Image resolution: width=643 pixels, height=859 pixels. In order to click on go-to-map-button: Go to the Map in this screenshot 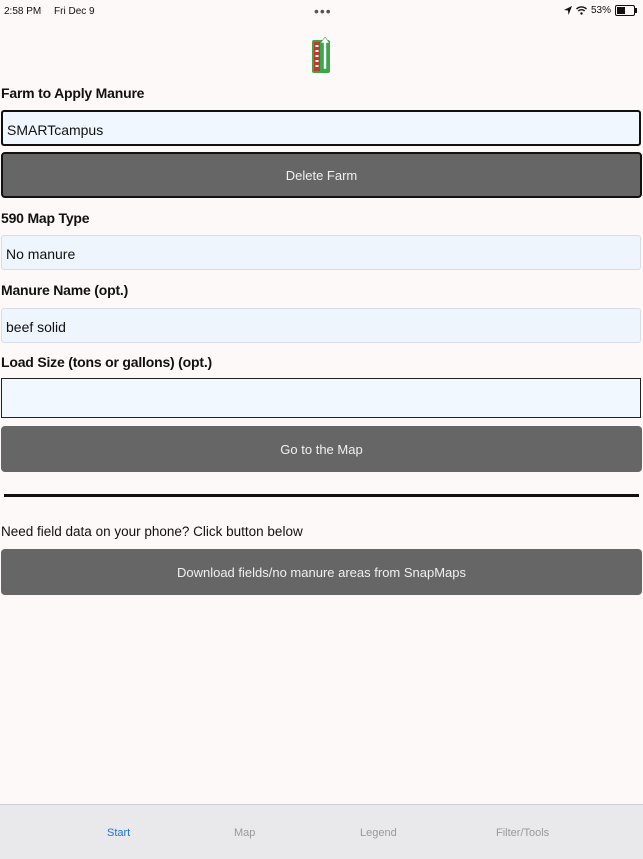, I will do `click(321, 449)`.